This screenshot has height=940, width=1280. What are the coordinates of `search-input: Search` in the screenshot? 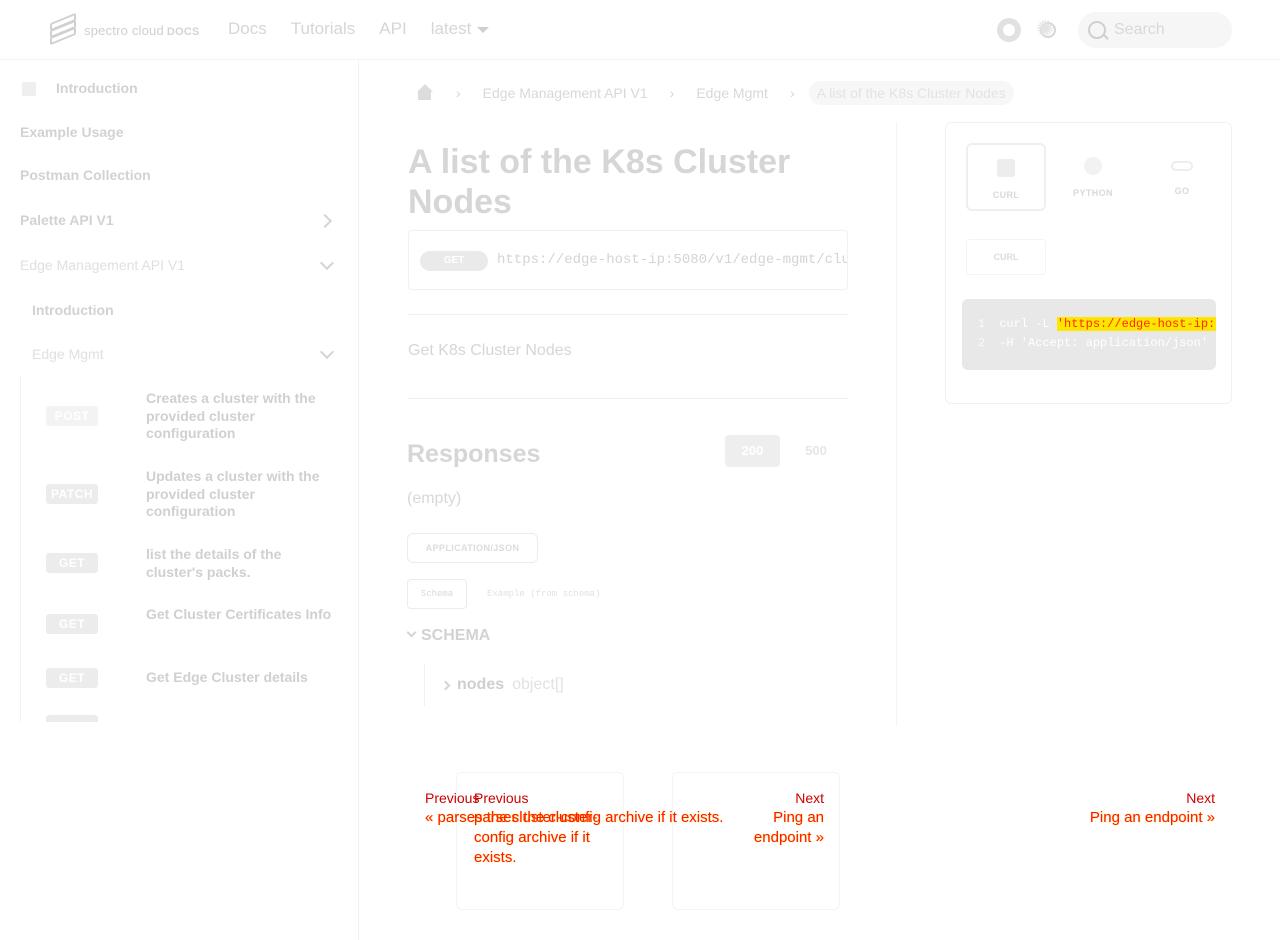 It's located at (1155, 30).